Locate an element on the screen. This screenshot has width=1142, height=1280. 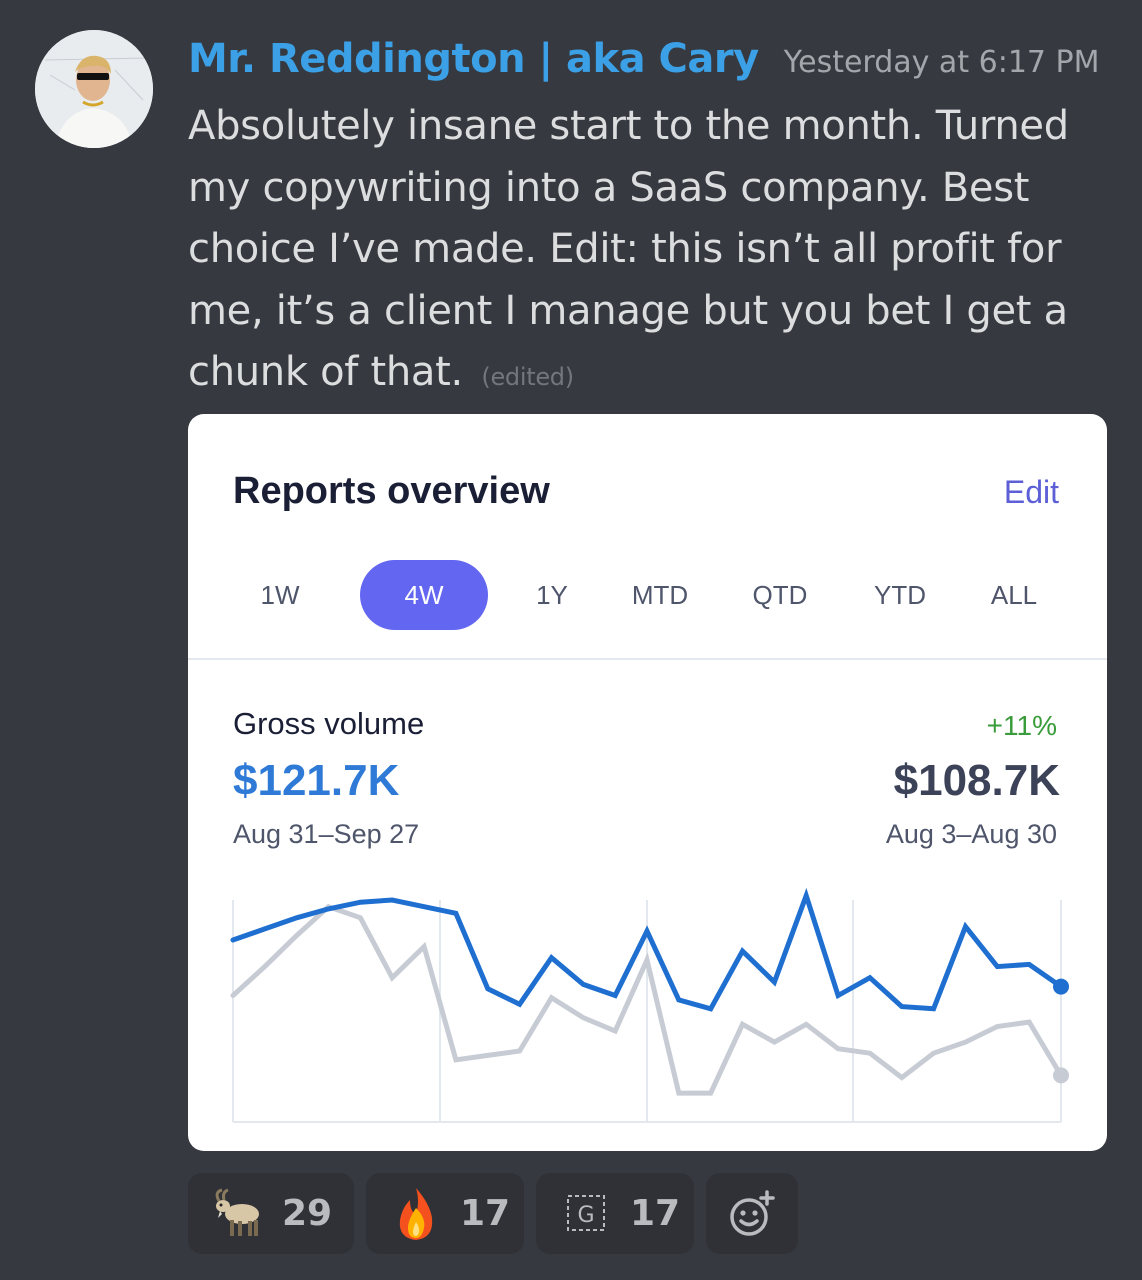
fire-icon is located at coordinates (416, 1213).